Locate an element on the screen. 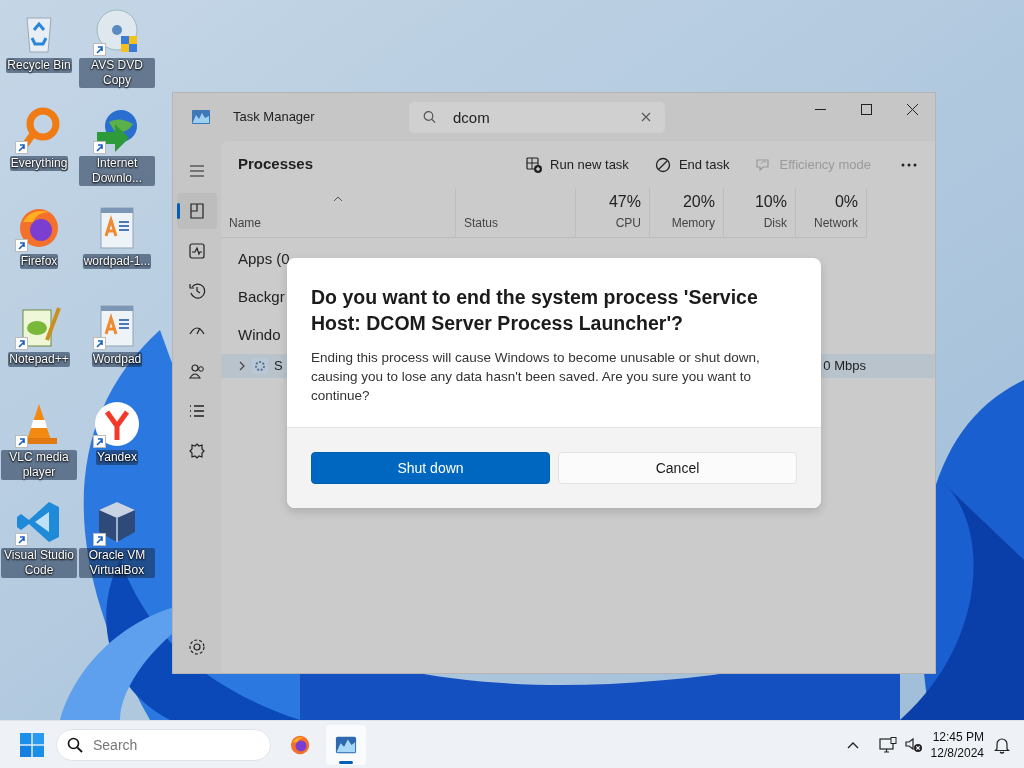 Image resolution: width=1024 pixels, height=768 pixels. dialog-title: Do you want to end the system process 'Service Host: DCOM Server Process Launcher'? is located at coordinates (535, 310).